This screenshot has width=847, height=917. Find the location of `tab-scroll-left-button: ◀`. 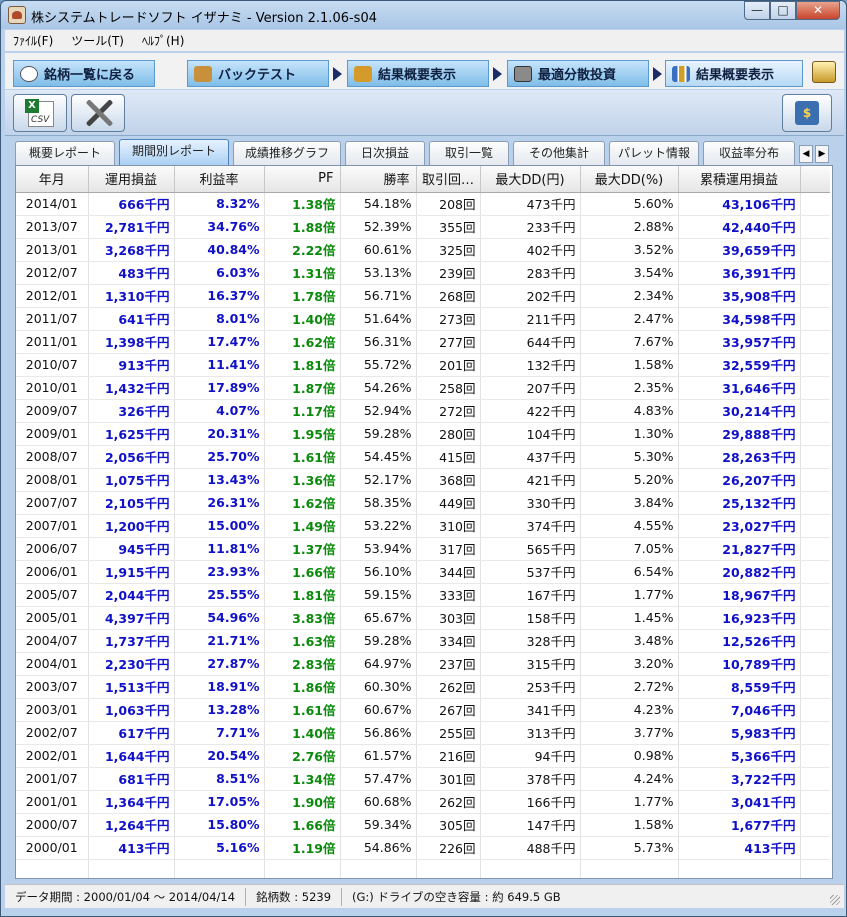

tab-scroll-left-button: ◀ is located at coordinates (806, 154).